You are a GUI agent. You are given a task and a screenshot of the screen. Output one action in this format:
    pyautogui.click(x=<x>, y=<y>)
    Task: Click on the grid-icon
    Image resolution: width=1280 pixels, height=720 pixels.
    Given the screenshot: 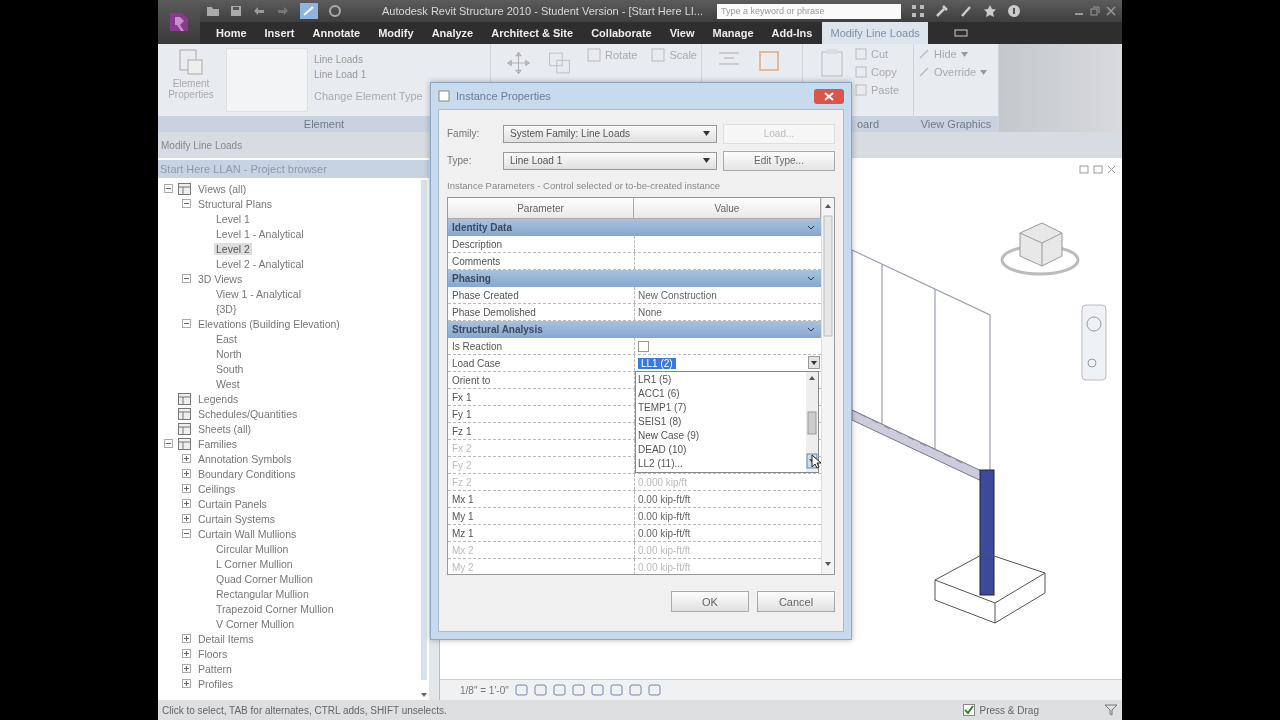 What is the action you would take?
    pyautogui.click(x=918, y=11)
    